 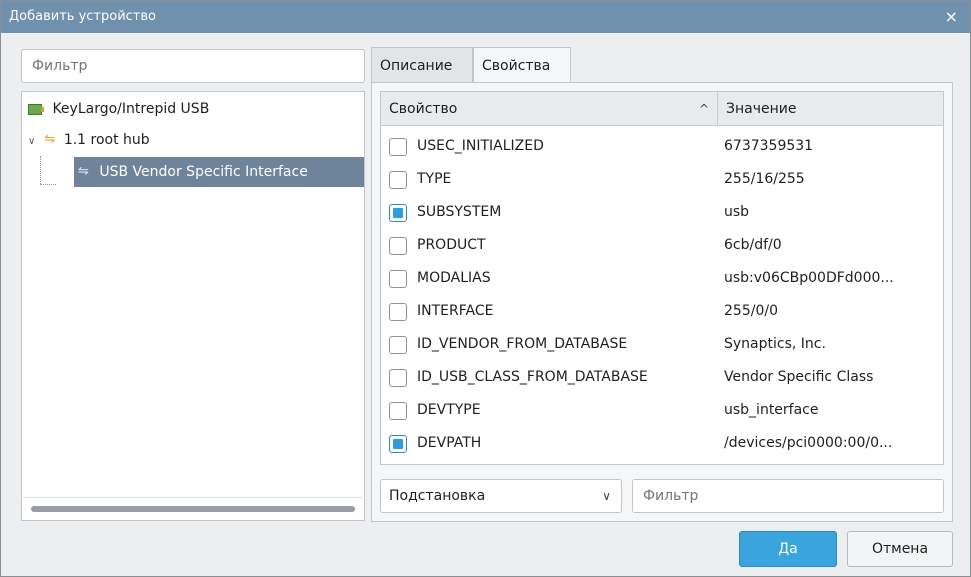 What do you see at coordinates (753, 245) in the screenshot?
I see `value-cell: 6cb/df/0` at bounding box center [753, 245].